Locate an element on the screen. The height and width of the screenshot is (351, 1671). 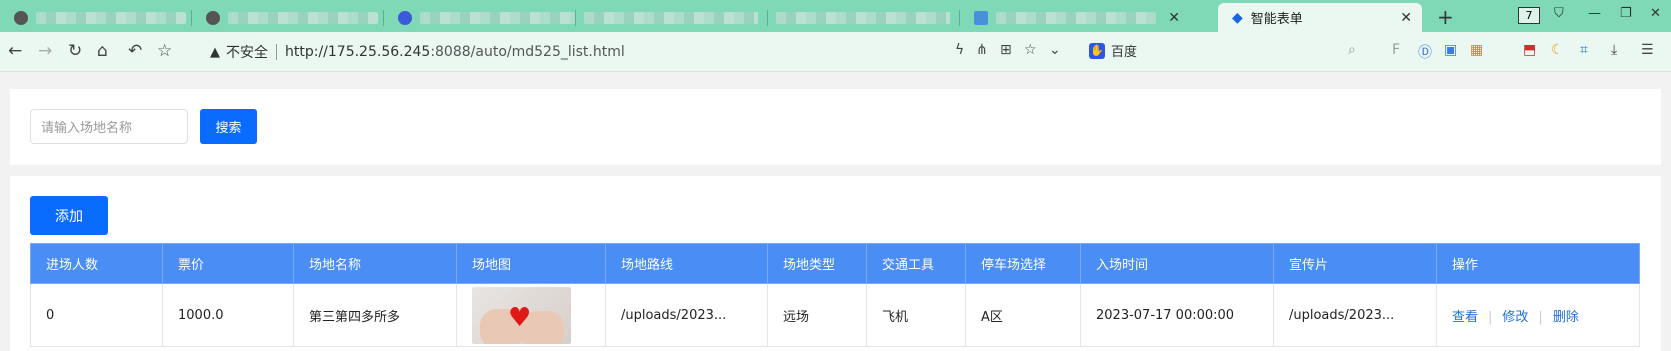
translate-icon: ⊞ is located at coordinates (1006, 50).